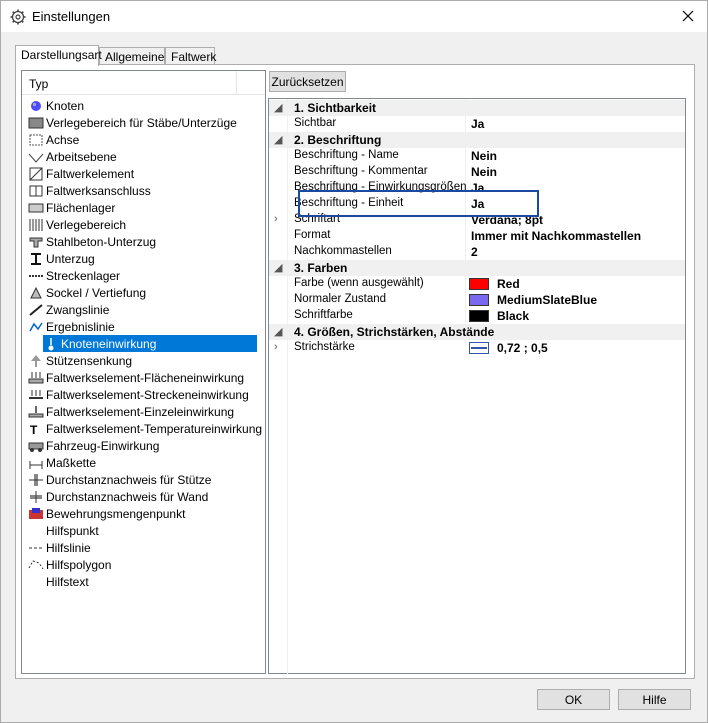 This screenshot has width=708, height=723. Describe the element at coordinates (477, 172) in the screenshot. I see `property-row: Beschriftung - Kommentar Nein` at that location.